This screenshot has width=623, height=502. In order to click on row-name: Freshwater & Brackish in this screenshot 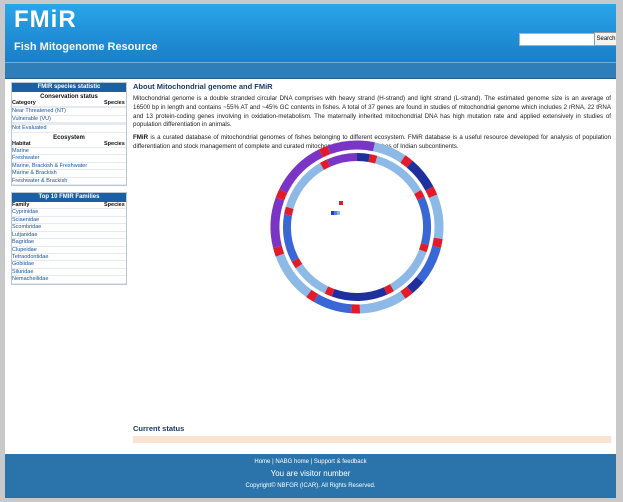, I will do `click(40, 180)`.